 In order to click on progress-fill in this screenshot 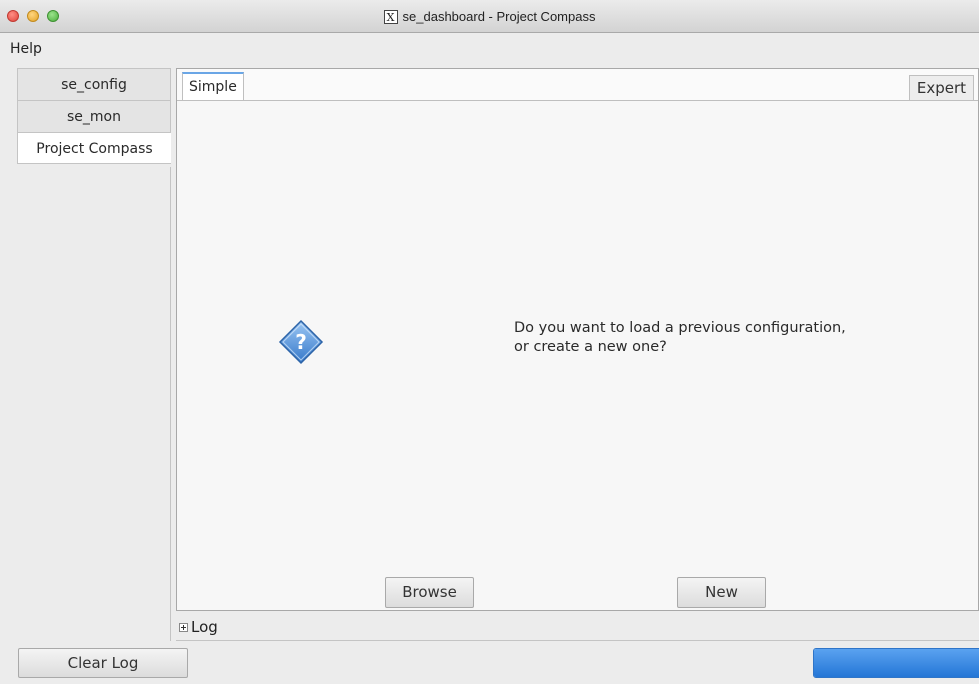, I will do `click(896, 663)`.